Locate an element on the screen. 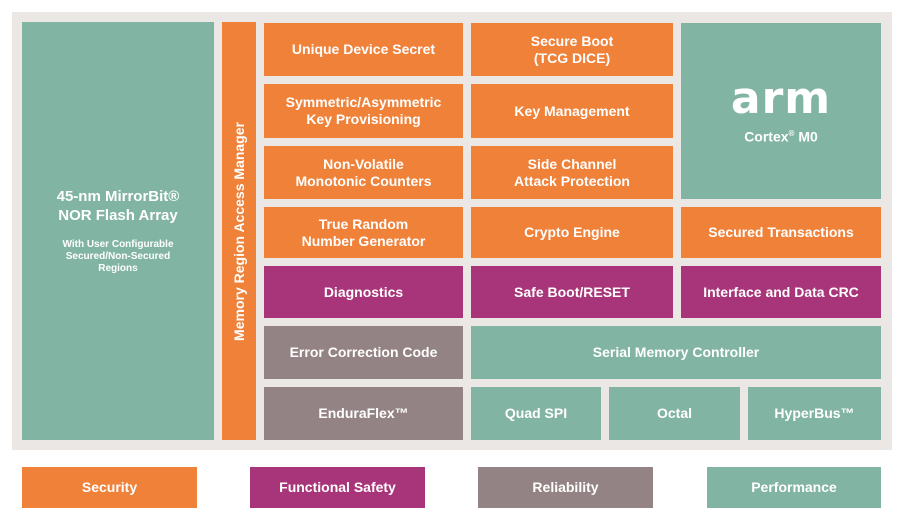 The height and width of the screenshot is (530, 900). block-label: Error Correction Code is located at coordinates (363, 352).